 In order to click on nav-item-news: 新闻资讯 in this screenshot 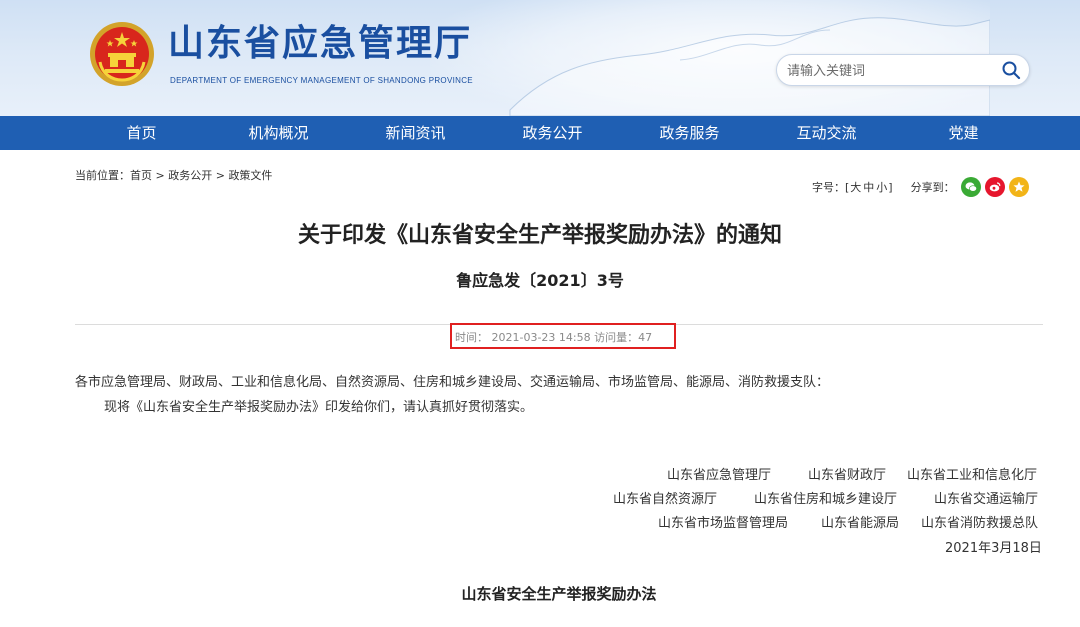, I will do `click(415, 133)`.